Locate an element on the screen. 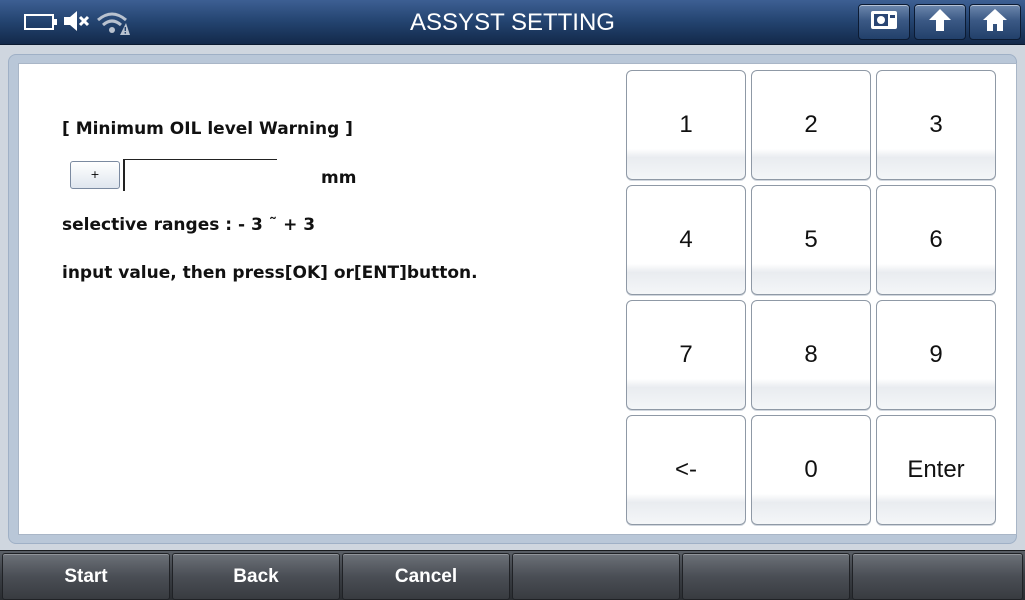 Image resolution: width=1025 pixels, height=600 pixels. key-3: 3 is located at coordinates (936, 125).